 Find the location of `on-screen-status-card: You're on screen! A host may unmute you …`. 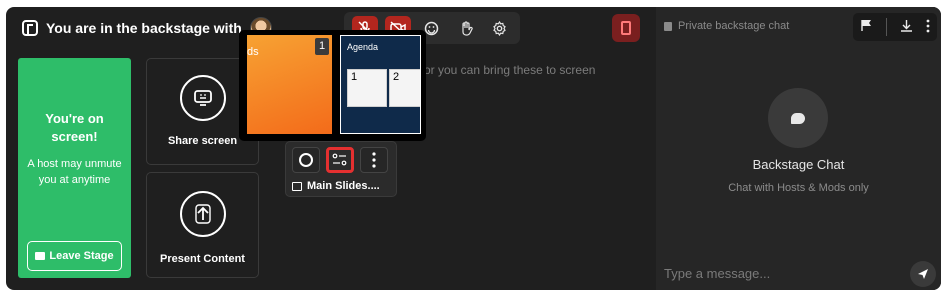

on-screen-status-card: You're on screen! A host may unmute you … is located at coordinates (74, 168).